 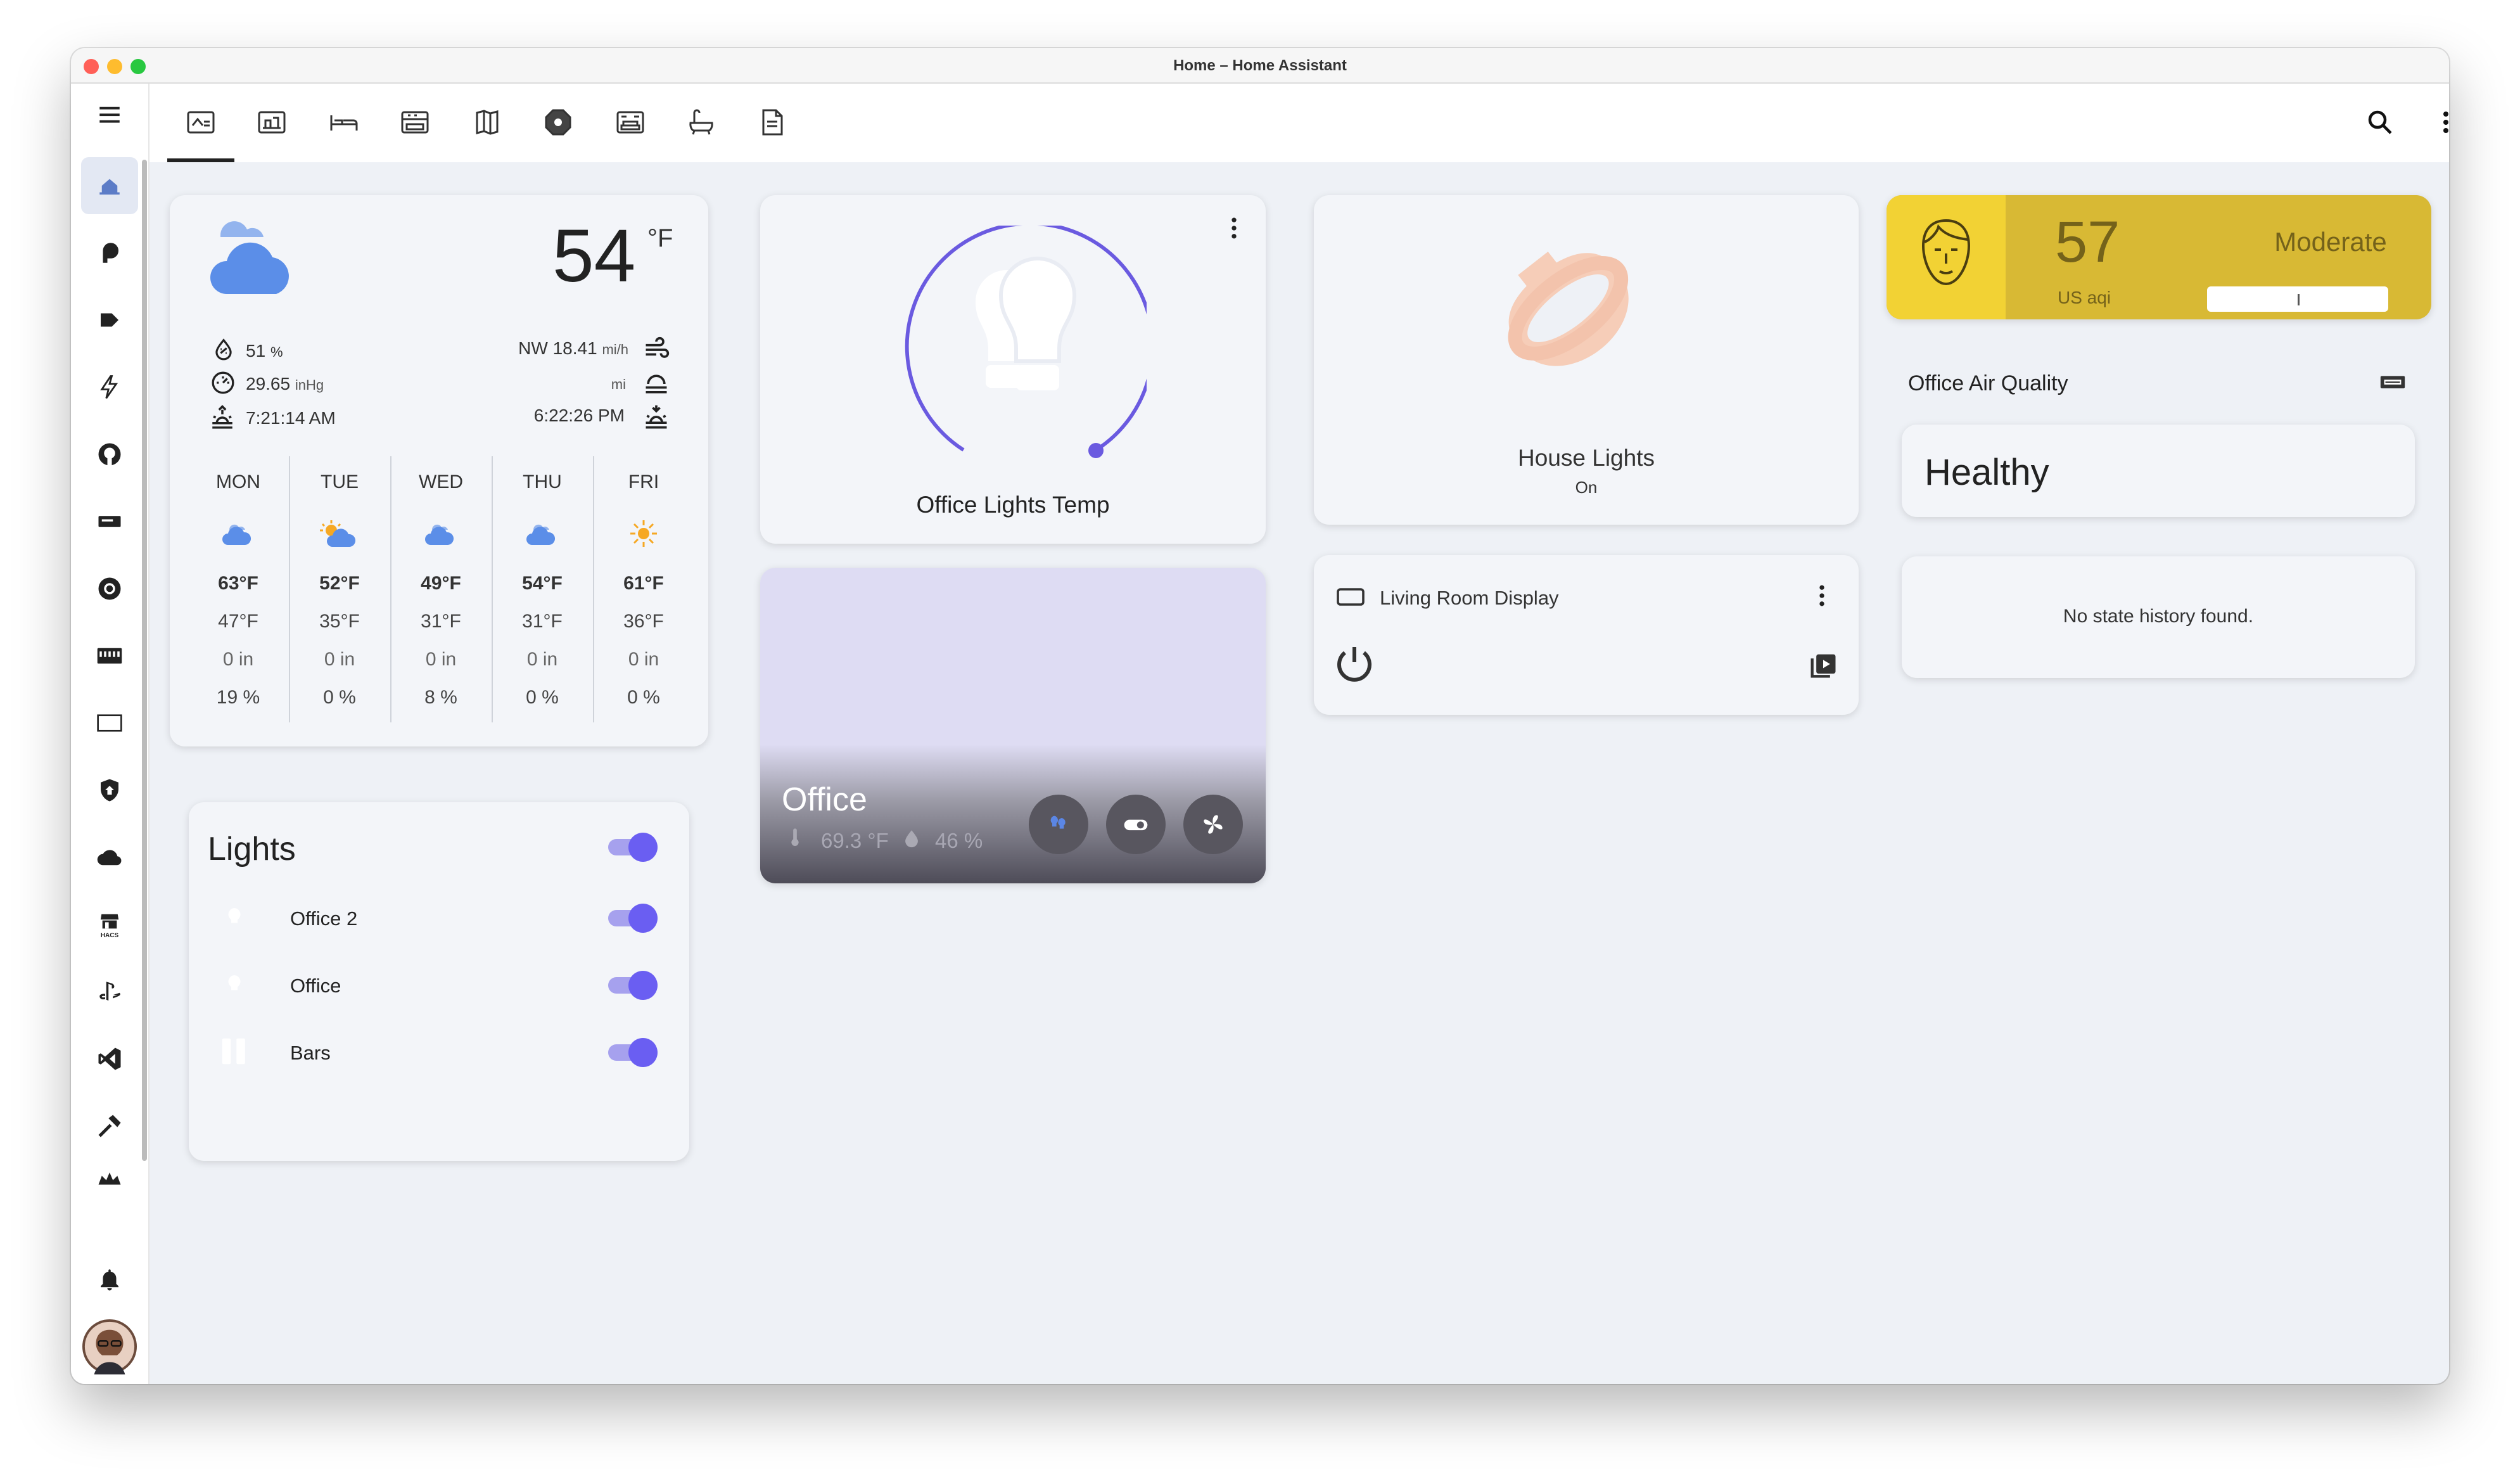 I want to click on office-lights-temp-card: Office Lights Temp, so click(x=1013, y=369).